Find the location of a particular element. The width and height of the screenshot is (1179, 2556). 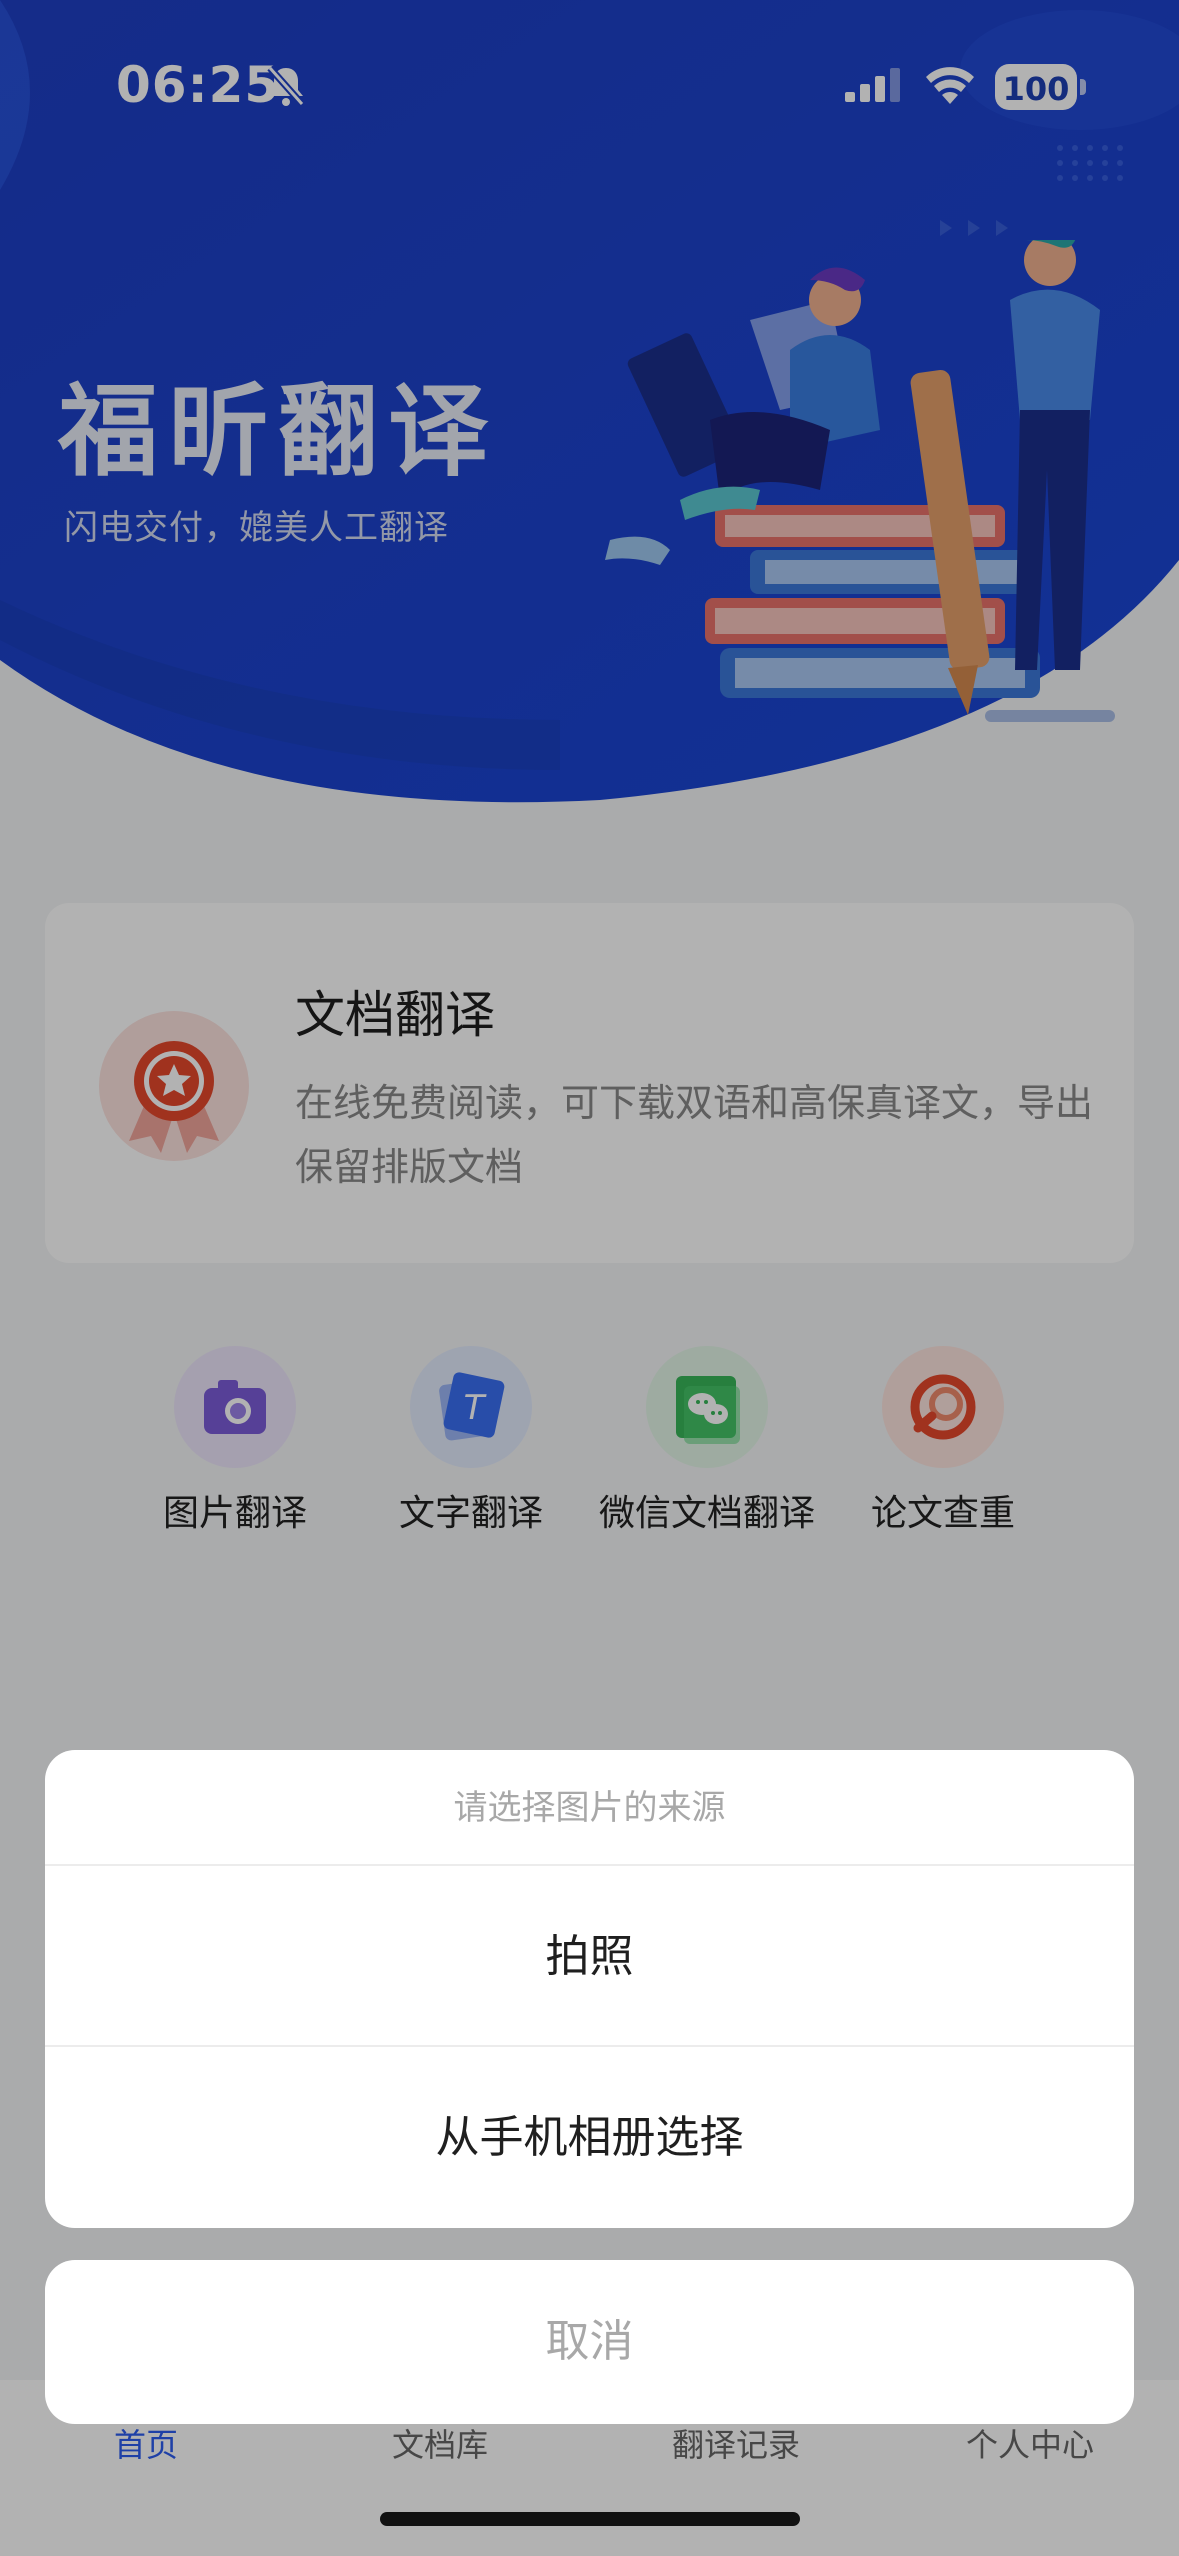

cancel-button: 取消 is located at coordinates (589, 2342).